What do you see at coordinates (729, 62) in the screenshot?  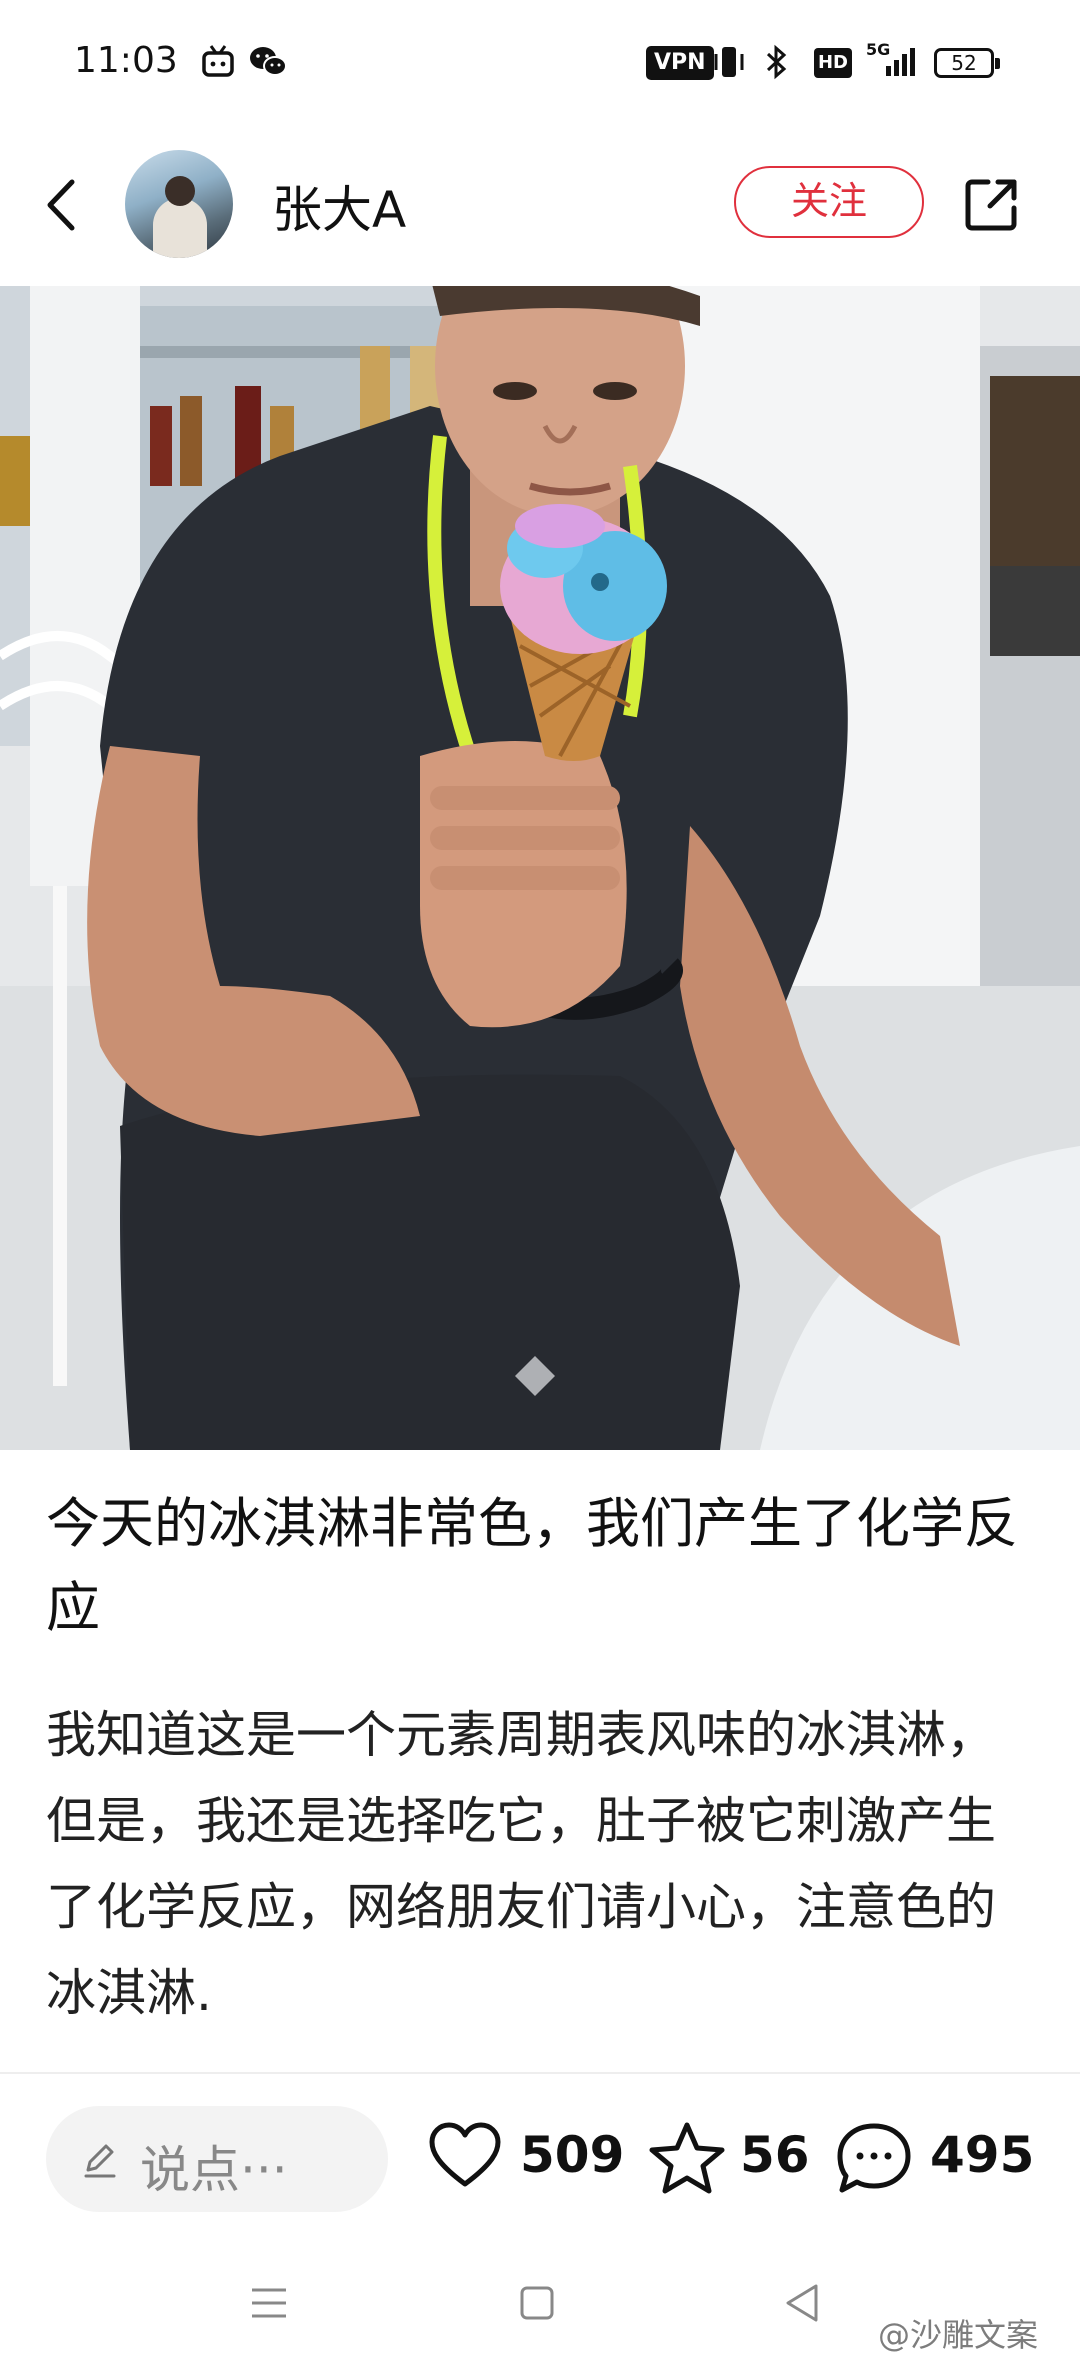 I see `vibrate-icon` at bounding box center [729, 62].